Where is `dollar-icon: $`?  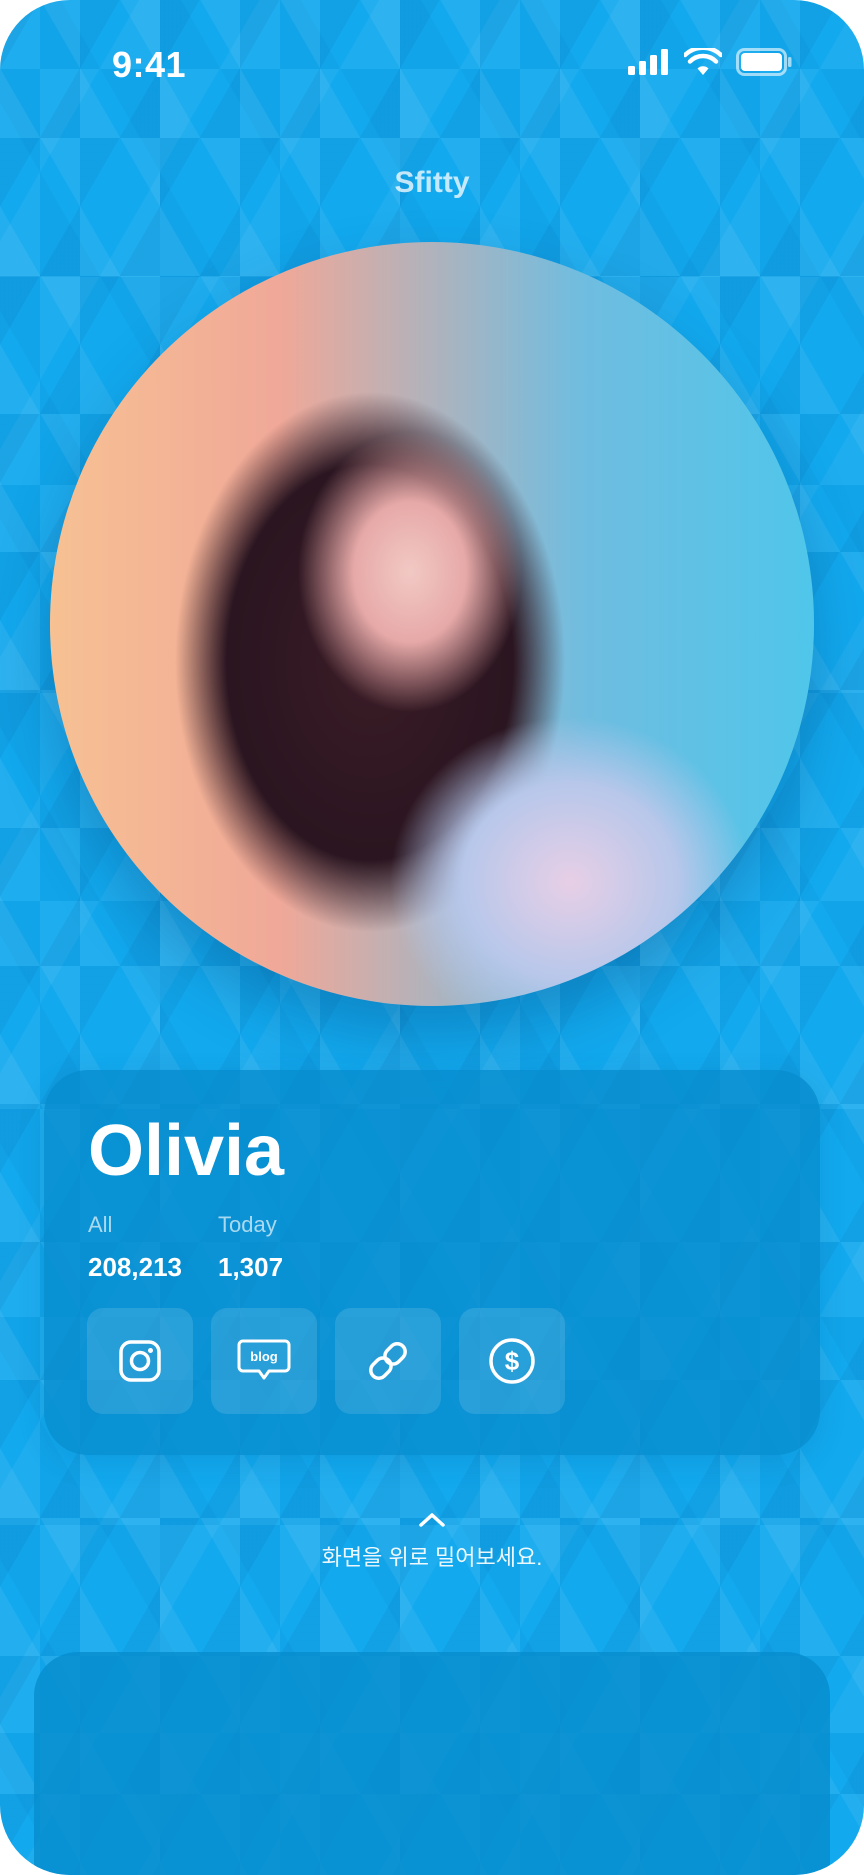 dollar-icon: $ is located at coordinates (512, 1361).